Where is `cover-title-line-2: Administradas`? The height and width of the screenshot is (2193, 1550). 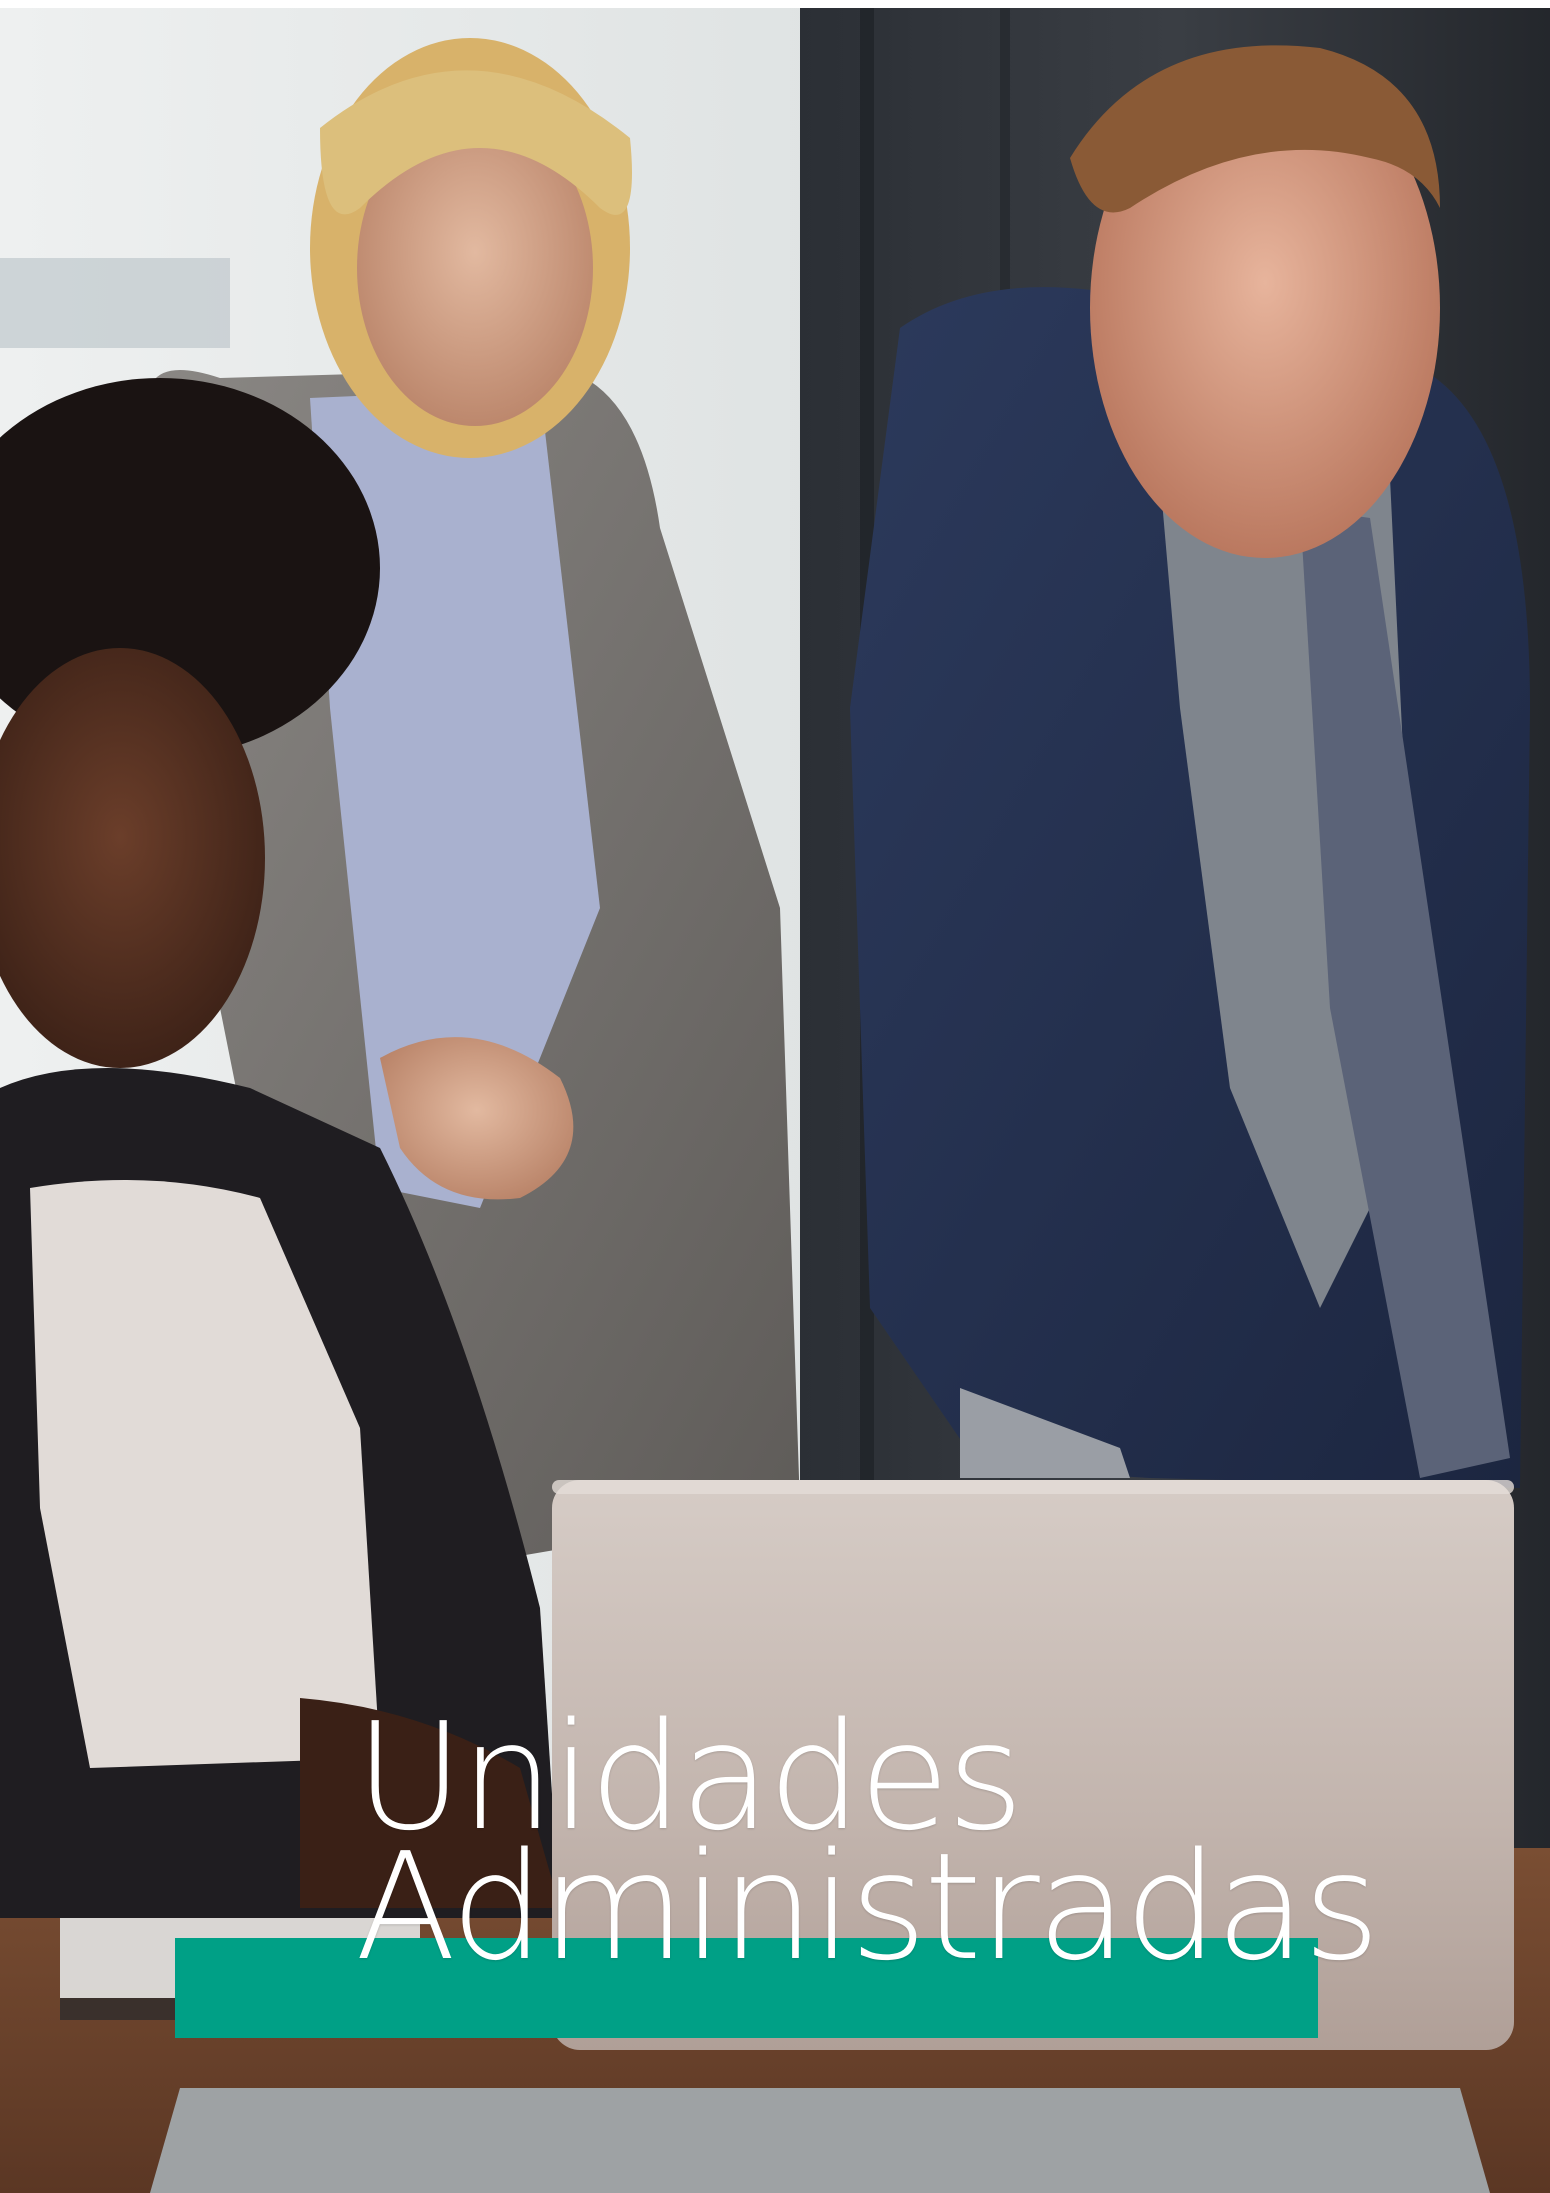
cover-title-line-2: Administradas is located at coordinates (867, 1907).